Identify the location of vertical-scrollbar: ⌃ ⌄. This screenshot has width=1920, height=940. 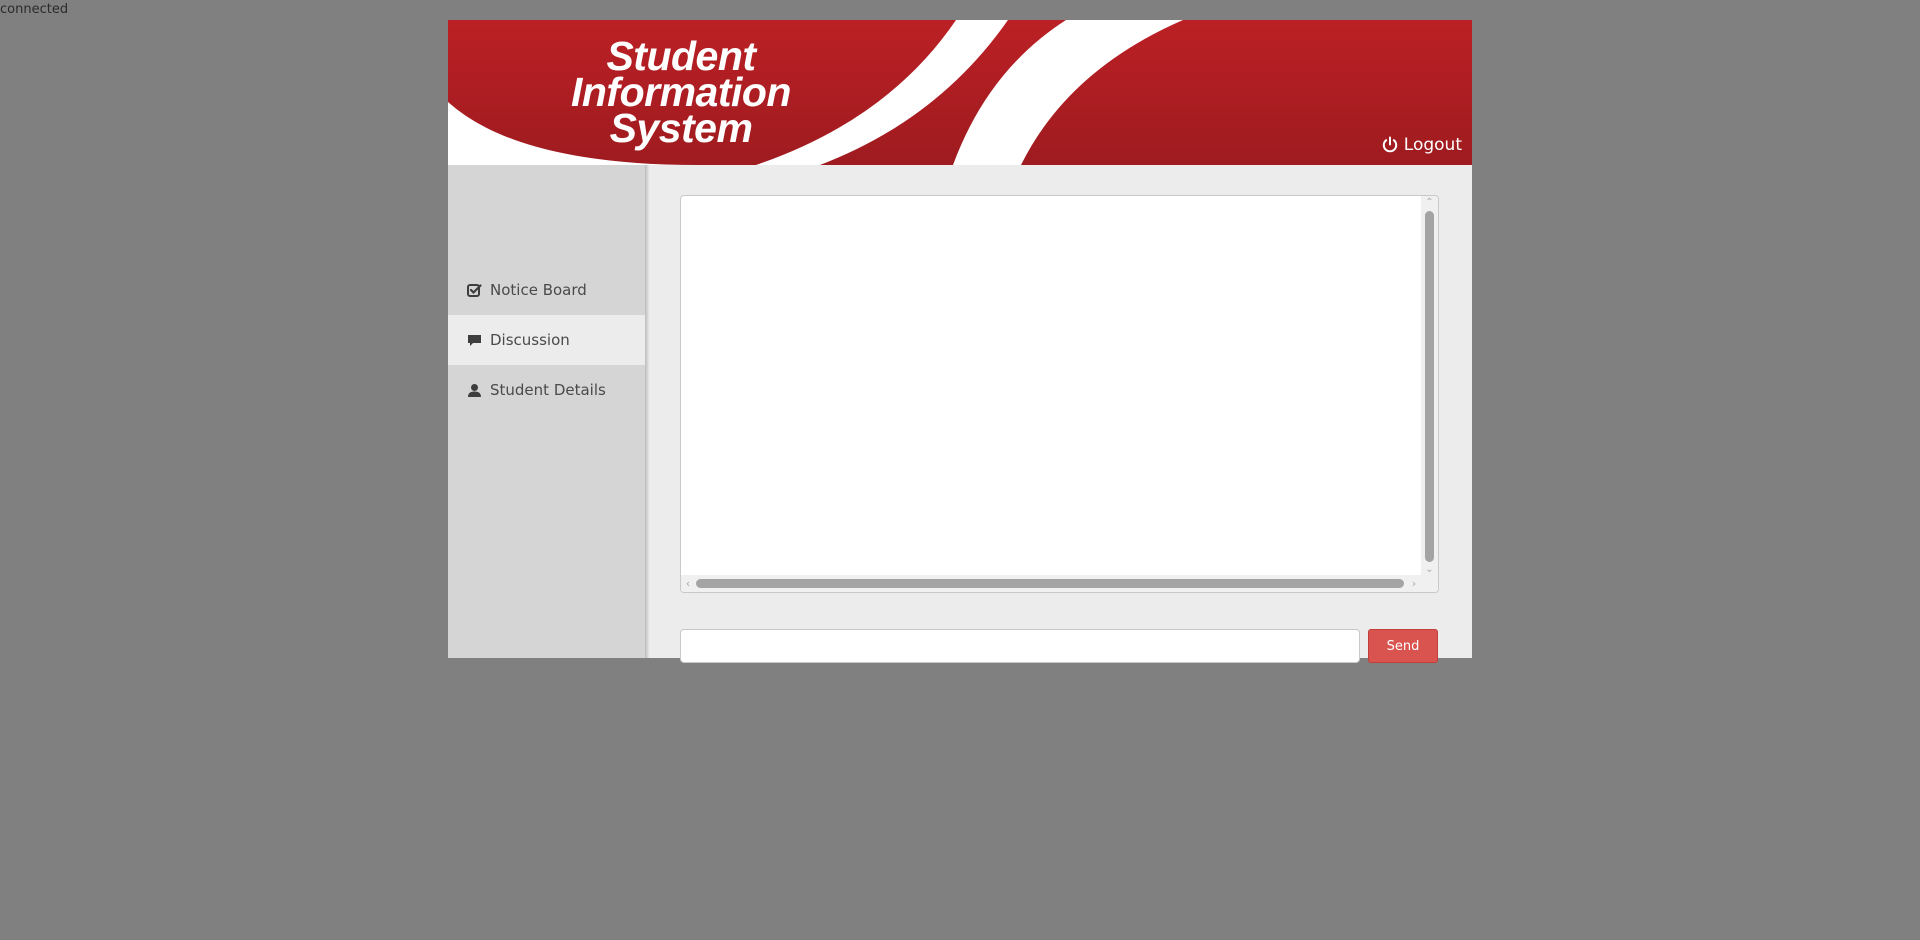
(1429, 386).